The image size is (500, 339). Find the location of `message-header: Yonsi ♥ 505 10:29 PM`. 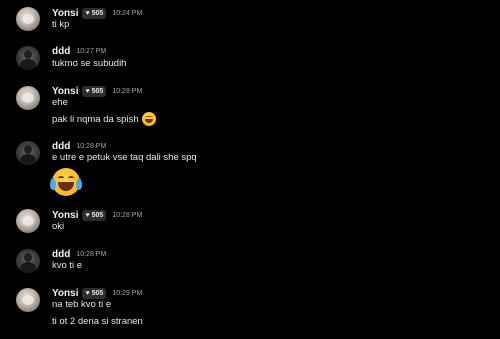

message-header: Yonsi ♥ 505 10:29 PM is located at coordinates (97, 293).